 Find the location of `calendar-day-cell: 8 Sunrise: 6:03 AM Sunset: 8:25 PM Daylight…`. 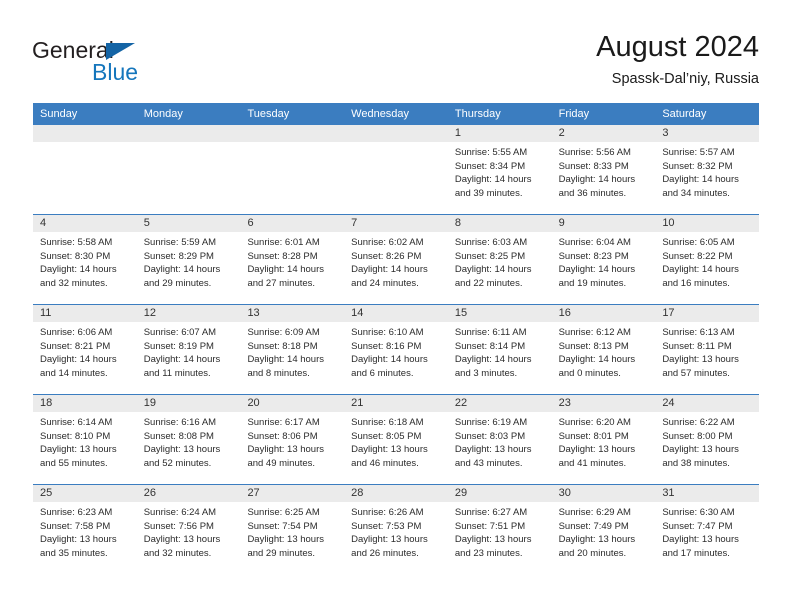

calendar-day-cell: 8 Sunrise: 6:03 AM Sunset: 8:25 PM Daylight… is located at coordinates (499, 259).